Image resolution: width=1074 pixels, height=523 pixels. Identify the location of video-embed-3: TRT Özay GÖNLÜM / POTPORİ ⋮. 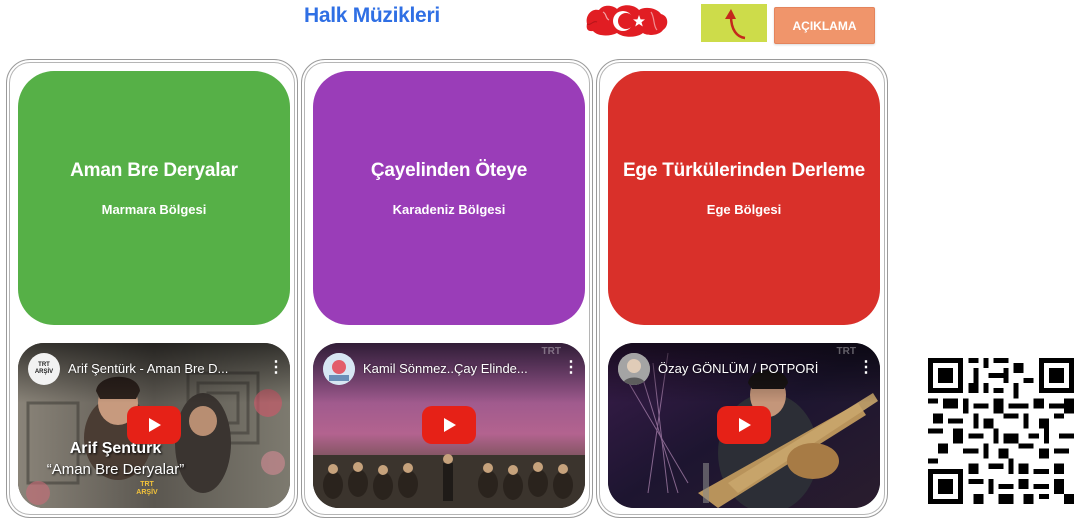
(744, 425).